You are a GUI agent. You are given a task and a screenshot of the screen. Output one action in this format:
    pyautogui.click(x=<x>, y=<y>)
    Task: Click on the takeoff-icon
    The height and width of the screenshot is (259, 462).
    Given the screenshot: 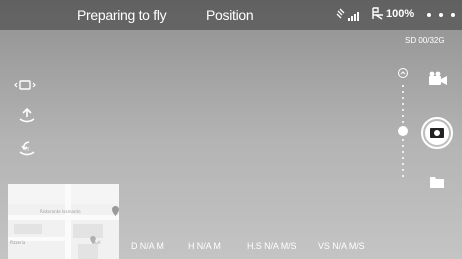 What is the action you would take?
    pyautogui.click(x=27, y=116)
    